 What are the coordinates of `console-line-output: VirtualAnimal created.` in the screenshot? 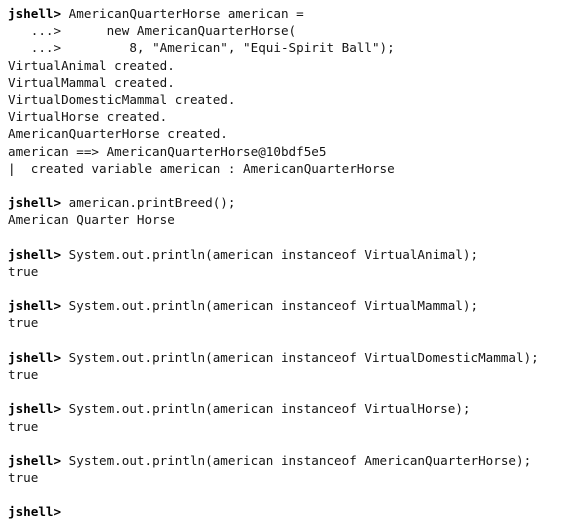 It's located at (283, 65).